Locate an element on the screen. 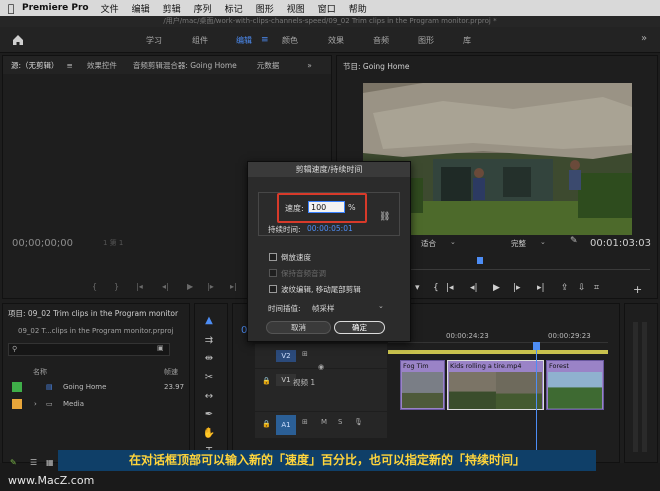 This screenshot has height=491, width=660. reverse-speed-checkbox is located at coordinates (273, 257).